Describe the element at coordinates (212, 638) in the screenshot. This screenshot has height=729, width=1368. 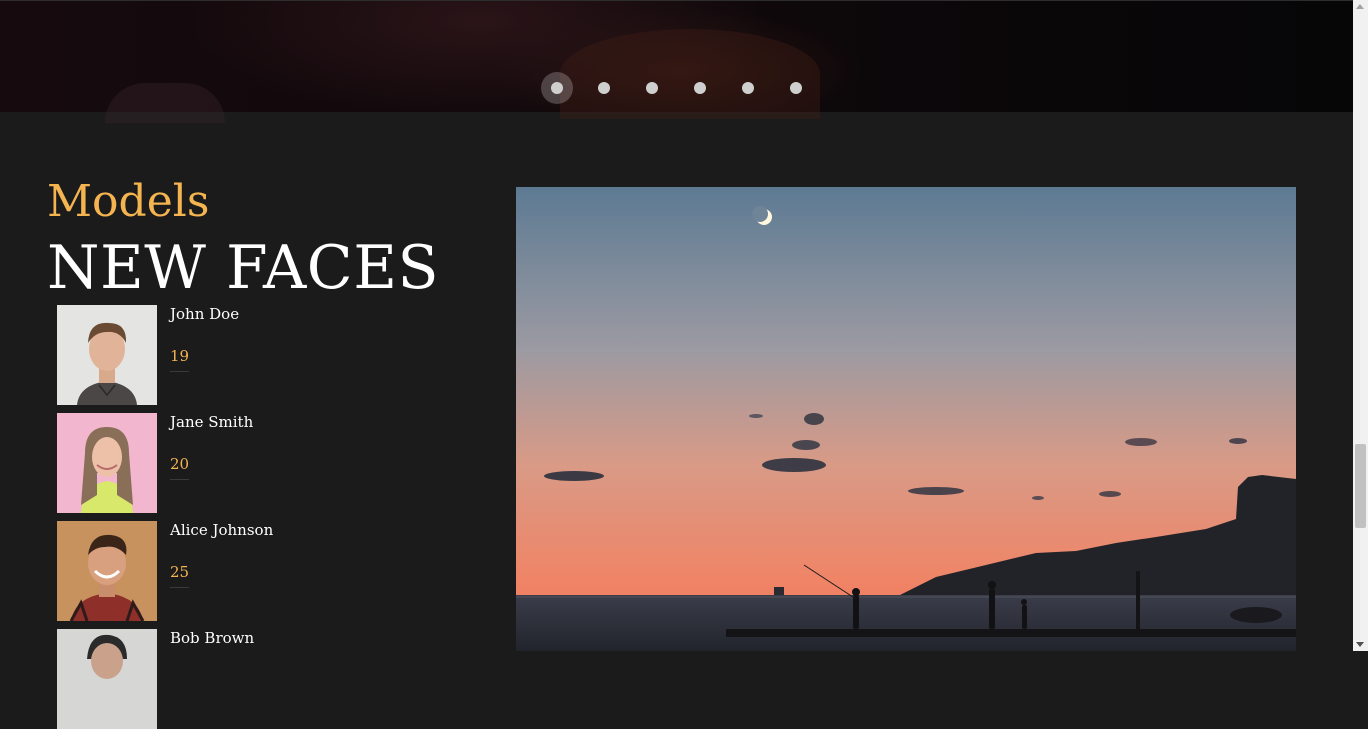
I see `model-name: Bob Brown` at that location.